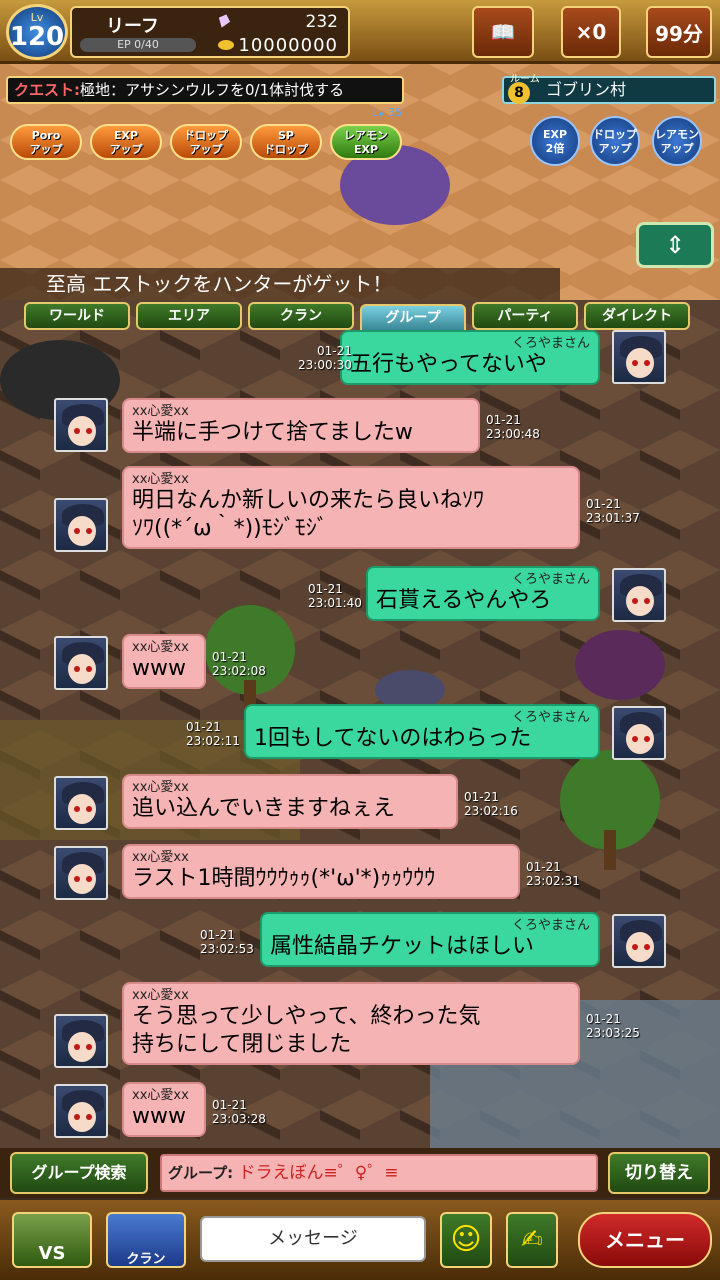  I want to click on news-ticker: 至高 エストックをハンターがゲット！, so click(280, 284).